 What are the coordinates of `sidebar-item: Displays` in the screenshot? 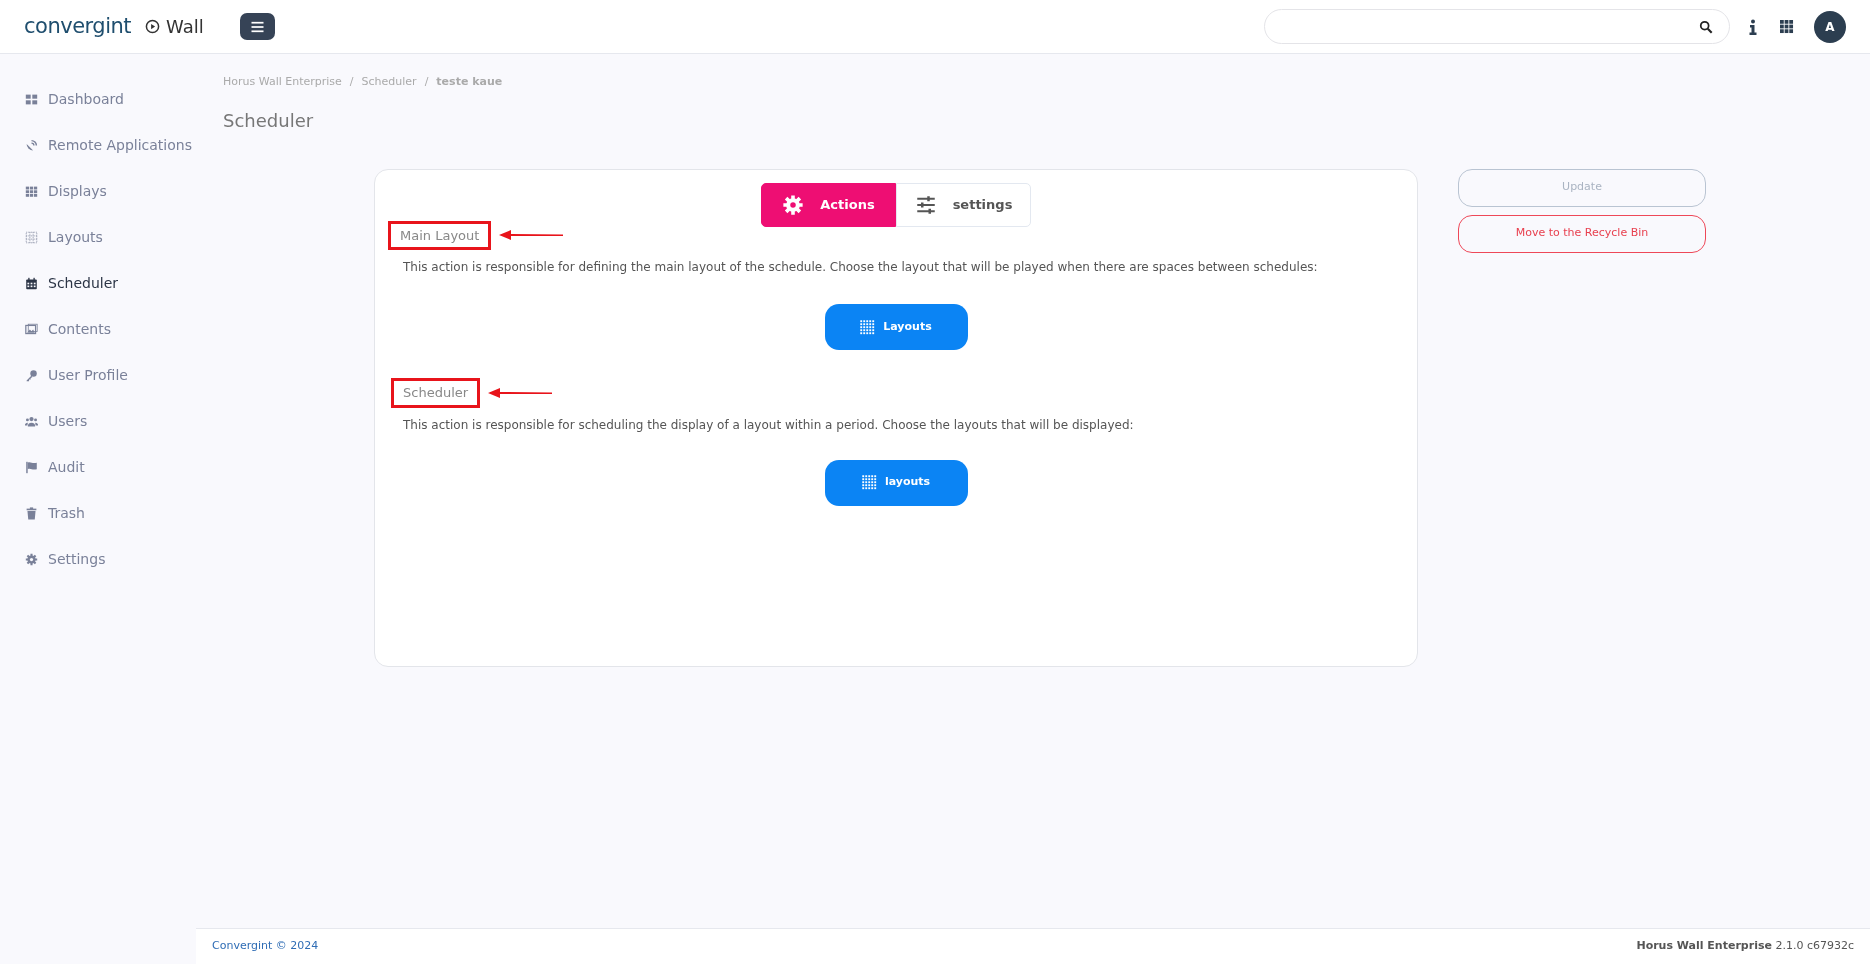 It's located at (98, 191).